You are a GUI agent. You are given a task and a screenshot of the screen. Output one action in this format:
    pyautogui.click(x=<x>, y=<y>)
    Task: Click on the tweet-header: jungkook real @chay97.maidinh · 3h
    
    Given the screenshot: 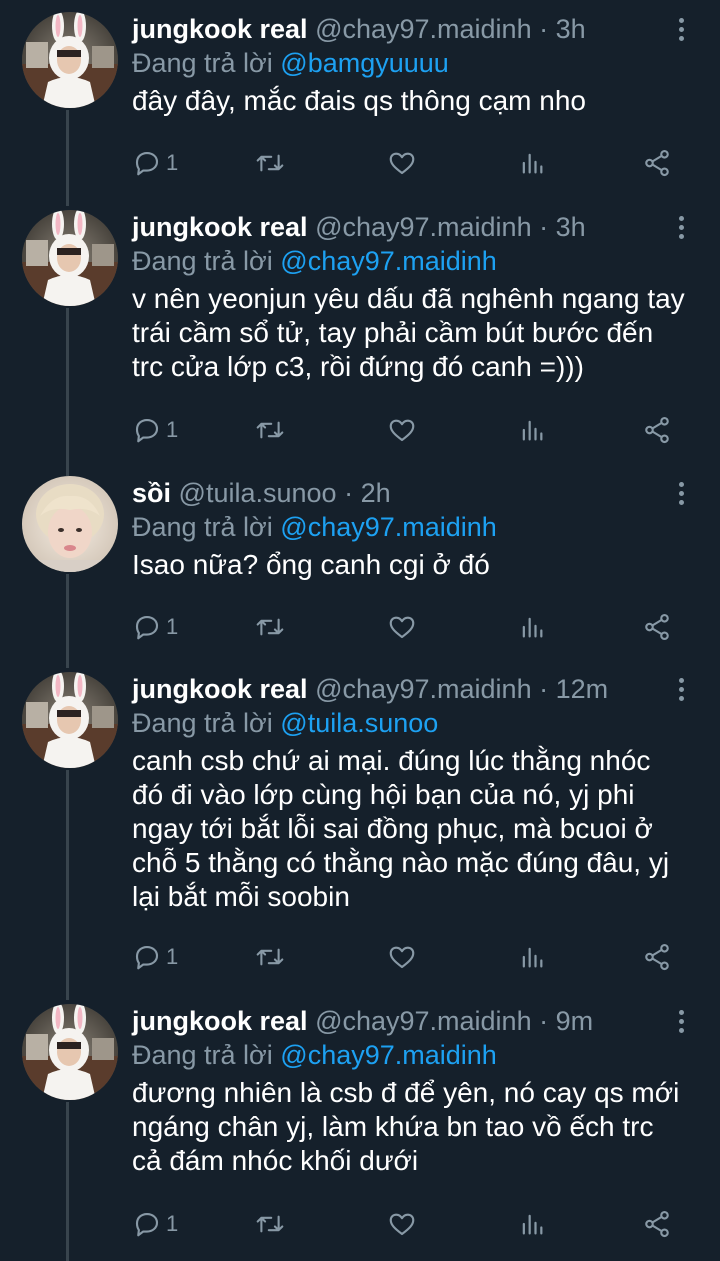 What is the action you would take?
    pyautogui.click(x=409, y=29)
    